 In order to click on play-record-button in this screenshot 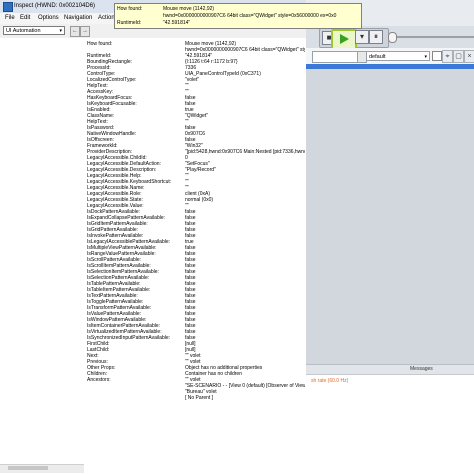, I will do `click(344, 39)`.